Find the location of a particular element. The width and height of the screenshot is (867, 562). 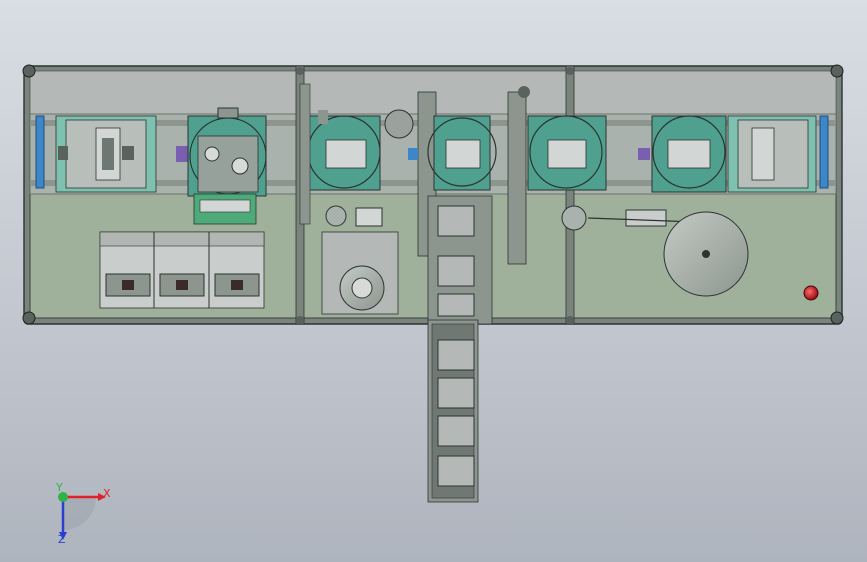

z-axis-label: Z is located at coordinates (62, 539).